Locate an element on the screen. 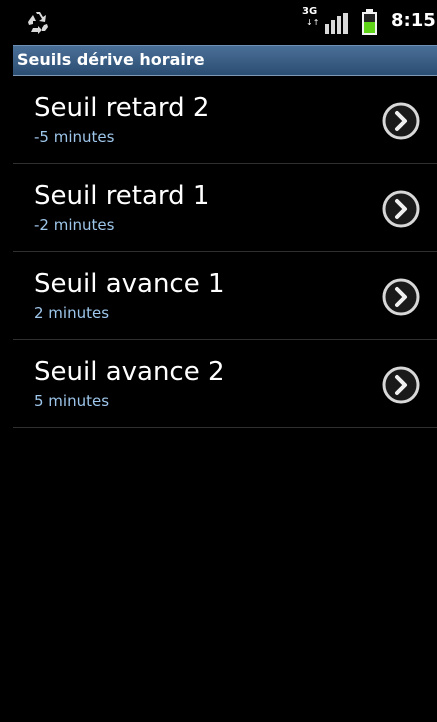  left-border is located at coordinates (6, 361).